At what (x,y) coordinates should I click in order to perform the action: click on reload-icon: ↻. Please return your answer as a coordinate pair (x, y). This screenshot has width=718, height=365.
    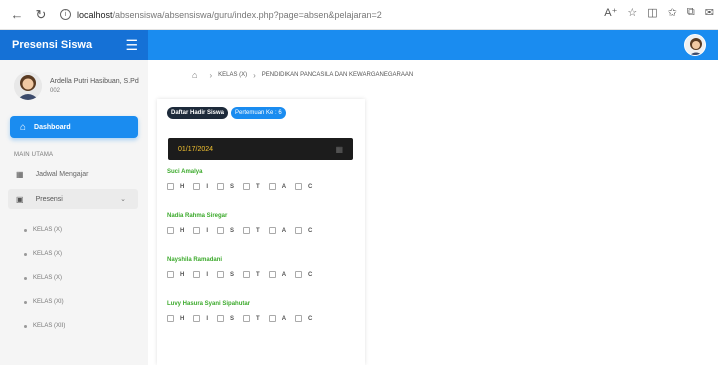
    Looking at the image, I should click on (41, 15).